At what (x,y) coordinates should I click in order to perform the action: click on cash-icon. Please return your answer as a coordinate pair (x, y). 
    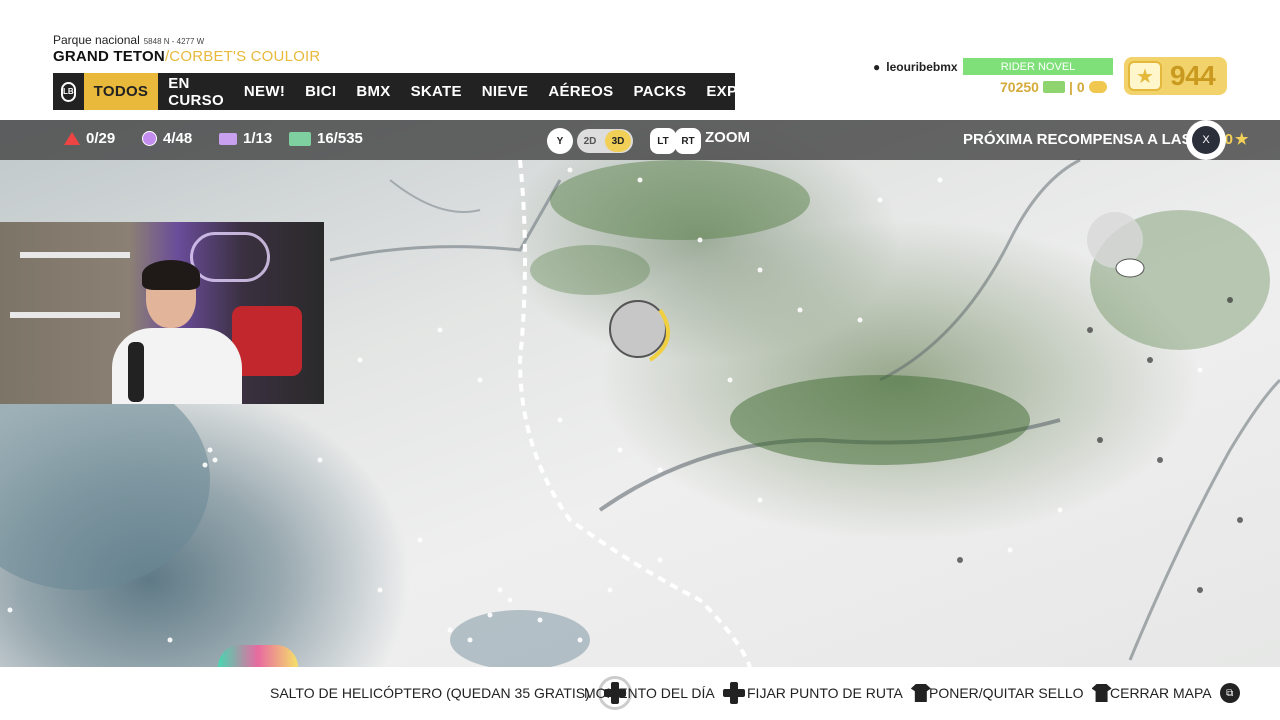
    Looking at the image, I should click on (1053, 87).